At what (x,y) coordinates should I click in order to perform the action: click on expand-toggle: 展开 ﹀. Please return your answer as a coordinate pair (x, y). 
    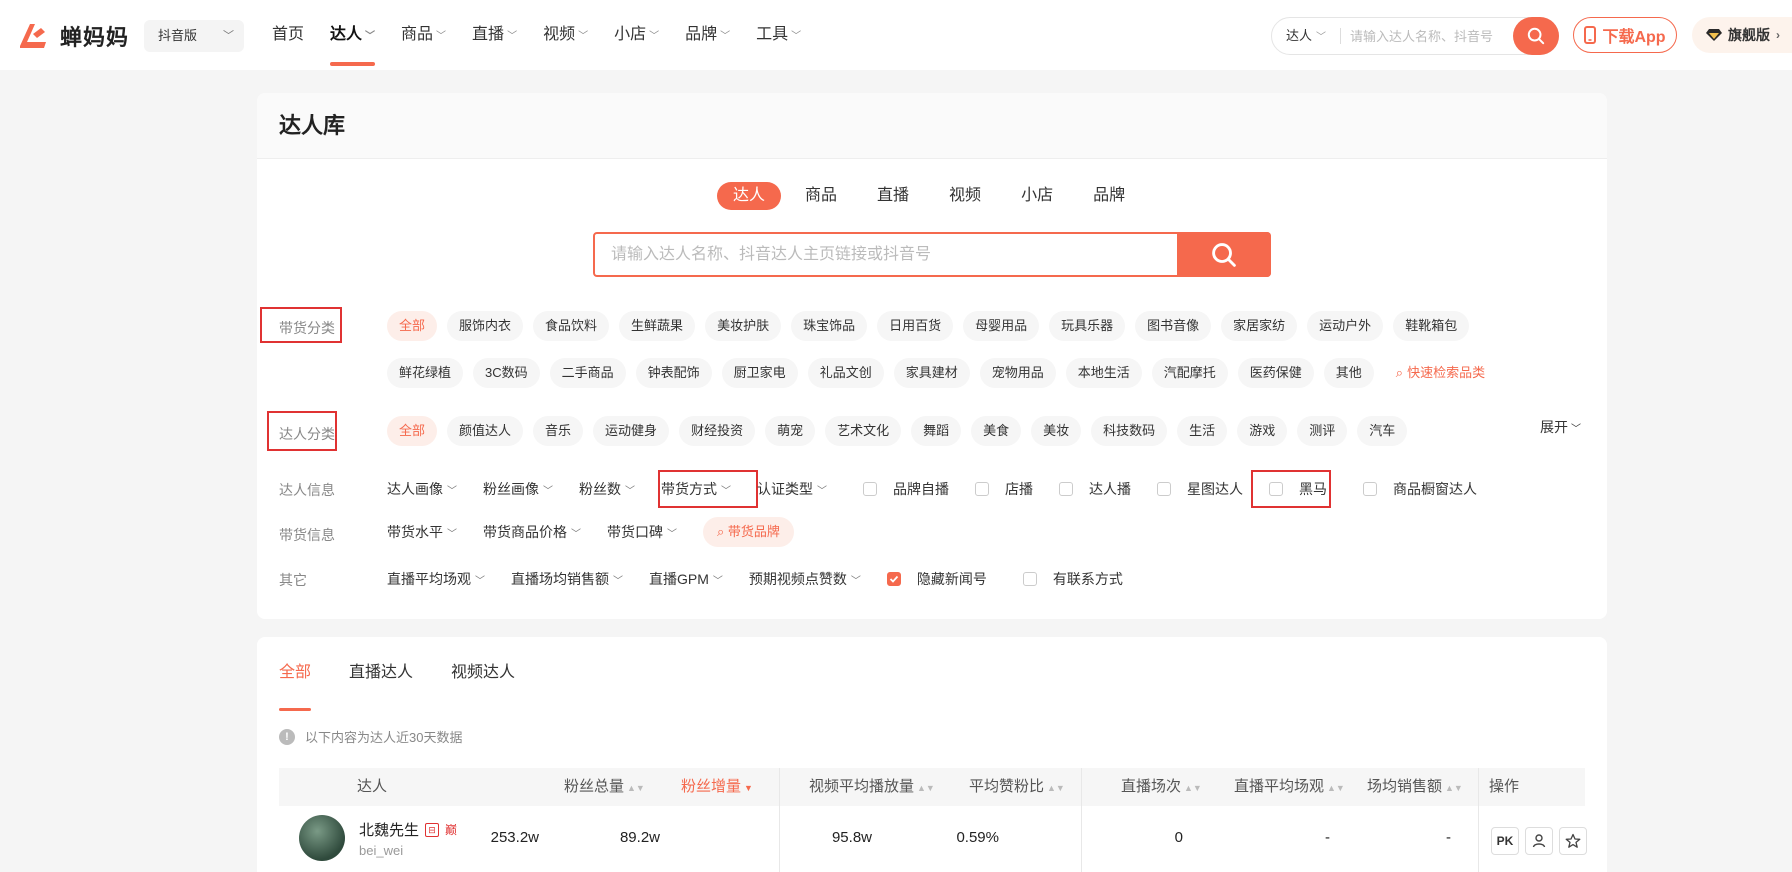
    Looking at the image, I should click on (1560, 427).